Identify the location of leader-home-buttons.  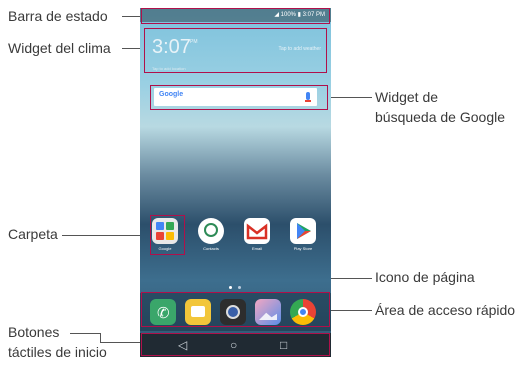
(85, 333).